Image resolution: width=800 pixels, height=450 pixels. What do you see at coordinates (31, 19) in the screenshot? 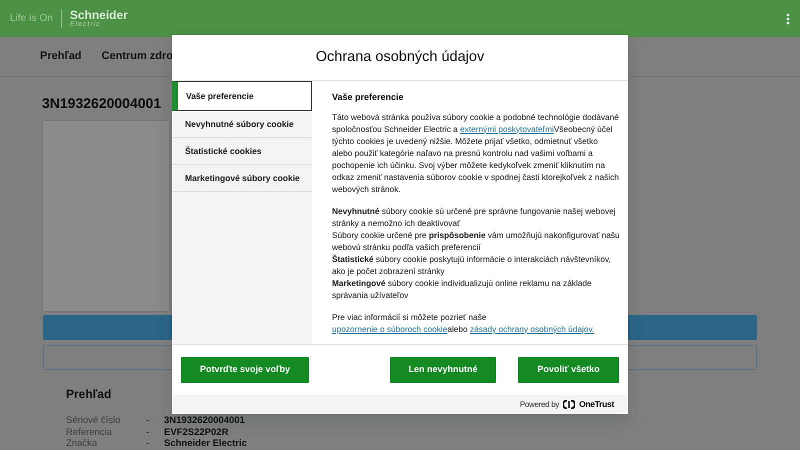
I see `tagline: Life Is On` at bounding box center [31, 19].